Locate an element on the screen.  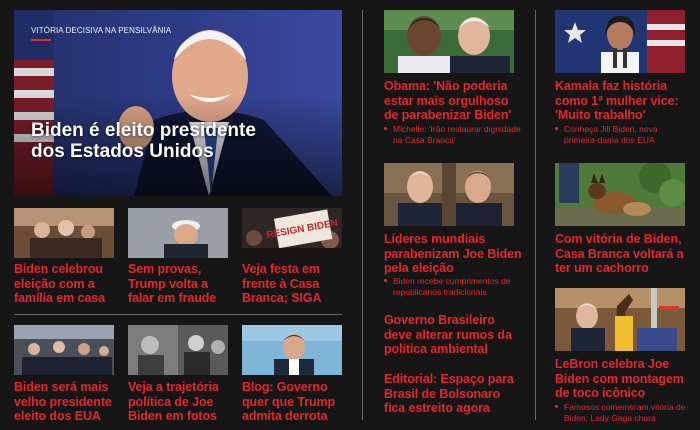
grid-thumb-family is located at coordinates (64, 233).